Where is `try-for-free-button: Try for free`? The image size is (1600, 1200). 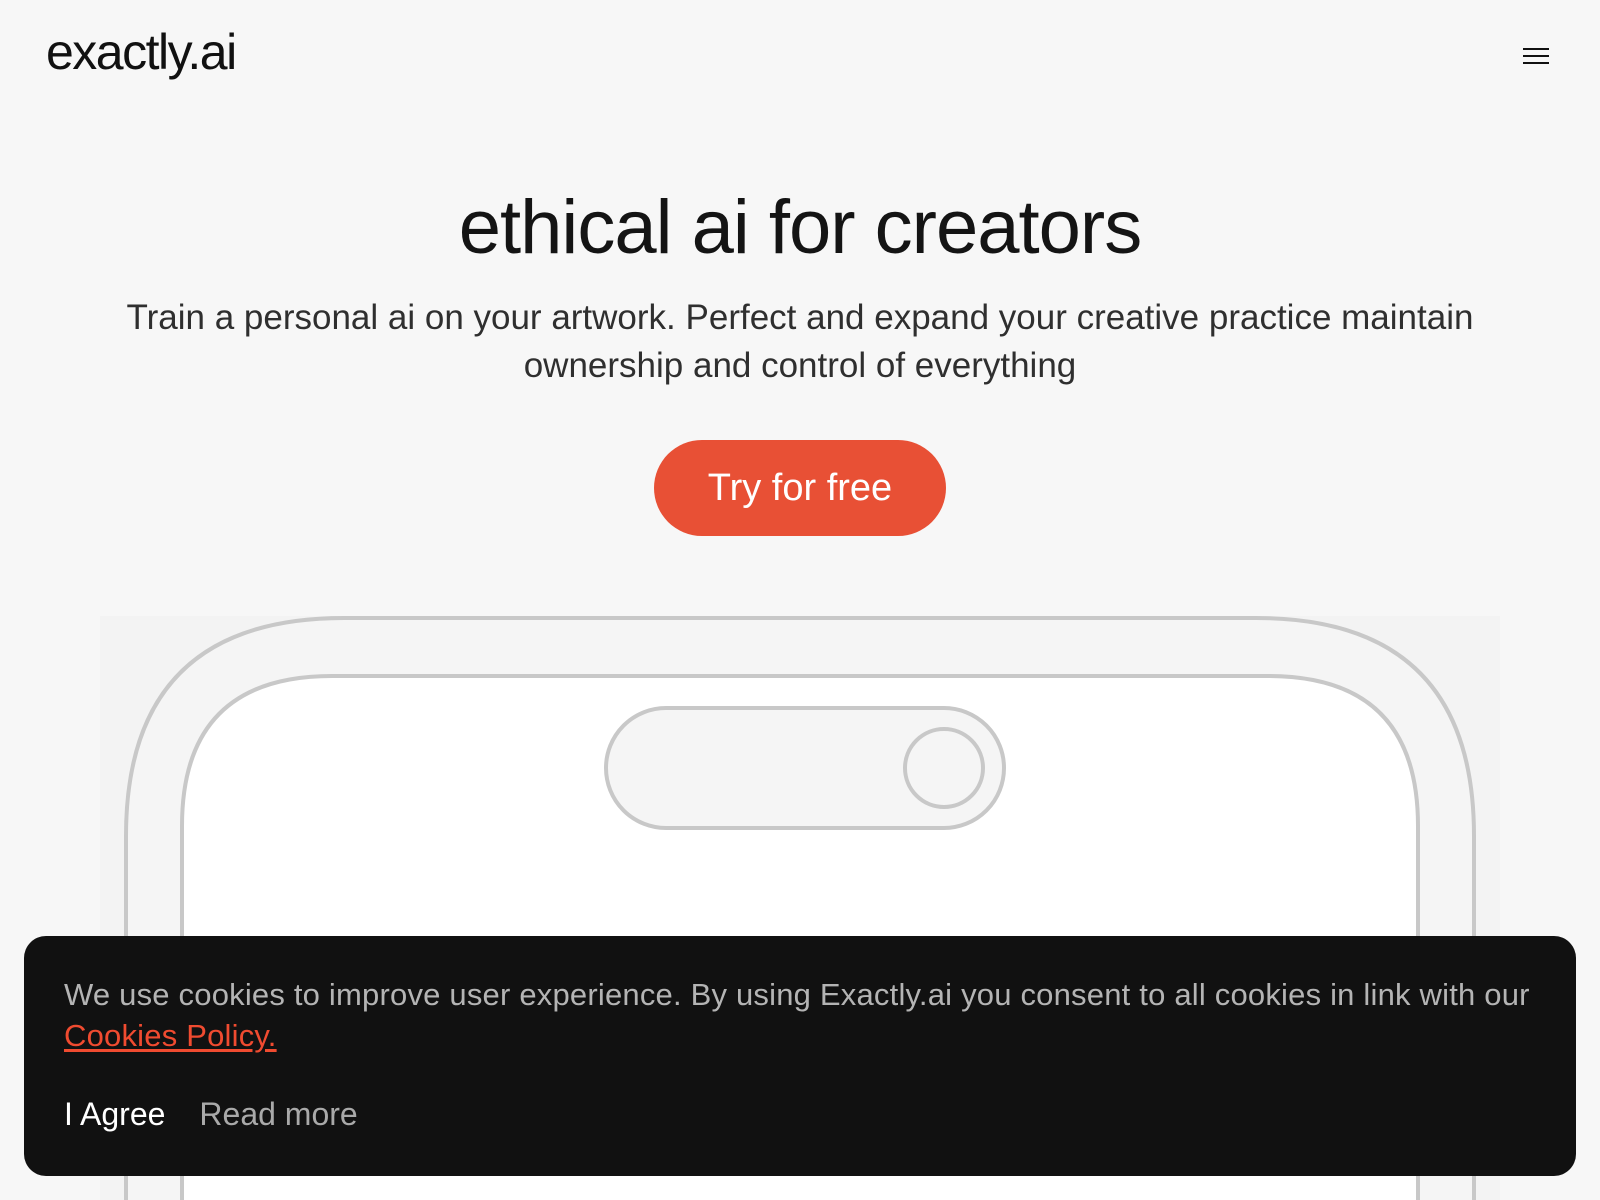
try-for-free-button: Try for free is located at coordinates (800, 488).